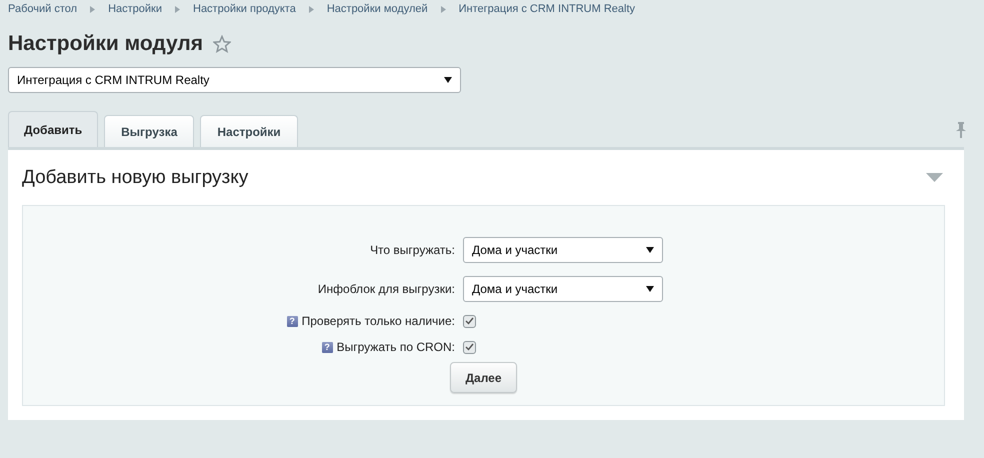 The image size is (984, 458). I want to click on breadcrumb-link: Настройки продукта, so click(244, 9).